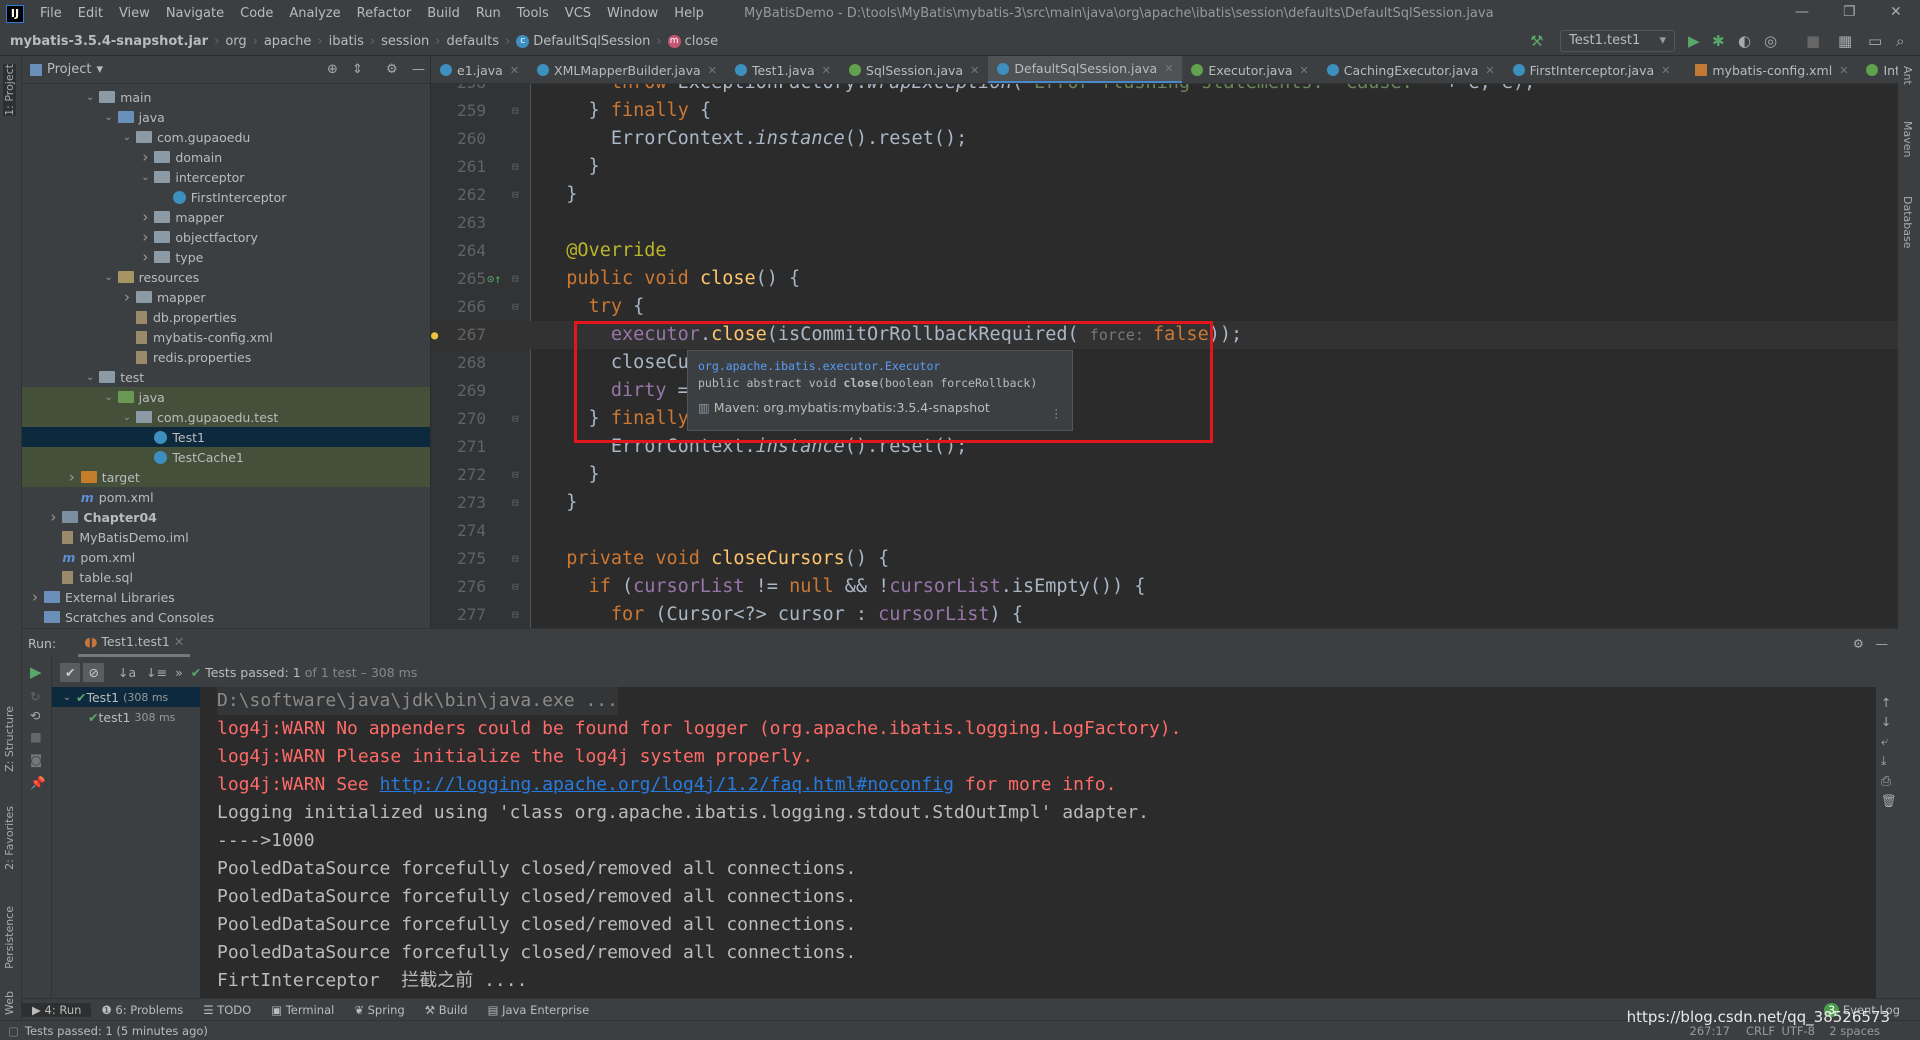 The image size is (1920, 1040). What do you see at coordinates (701, 41) in the screenshot?
I see `breadcrumb-method: close` at bounding box center [701, 41].